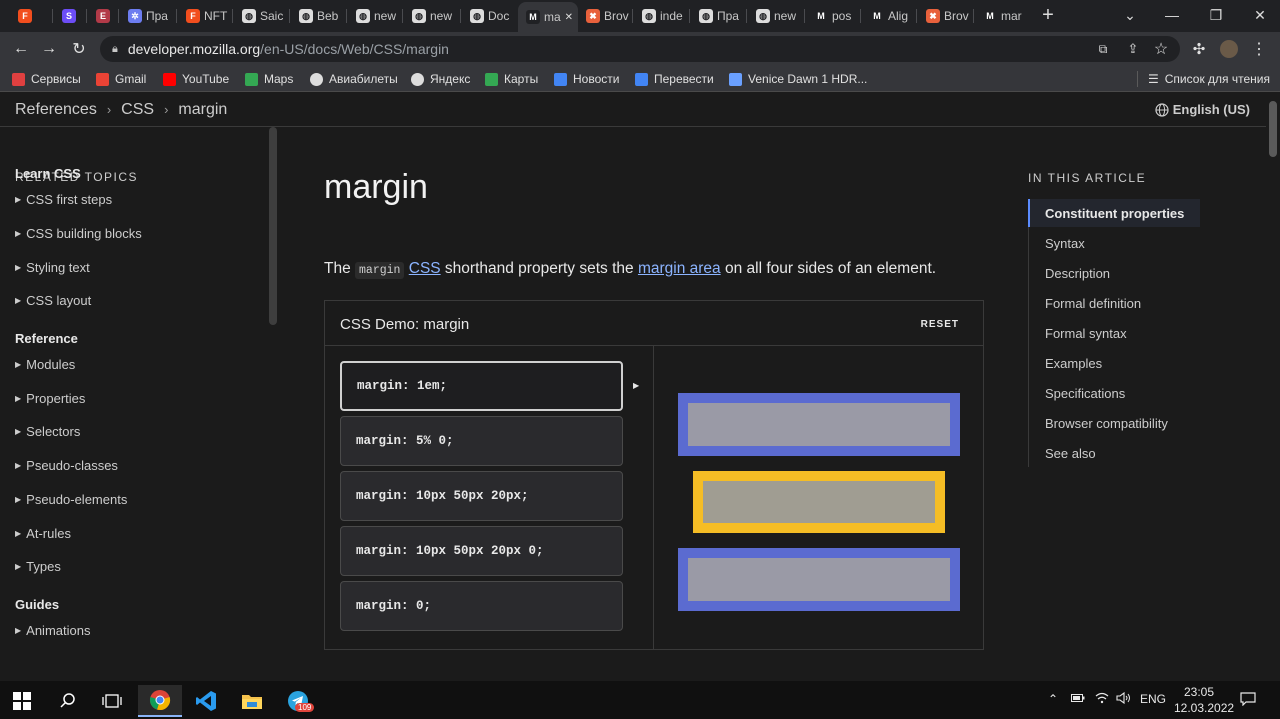  Describe the element at coordinates (1161, 49) in the screenshot. I see `bookmark-star-icon: ☆` at that location.